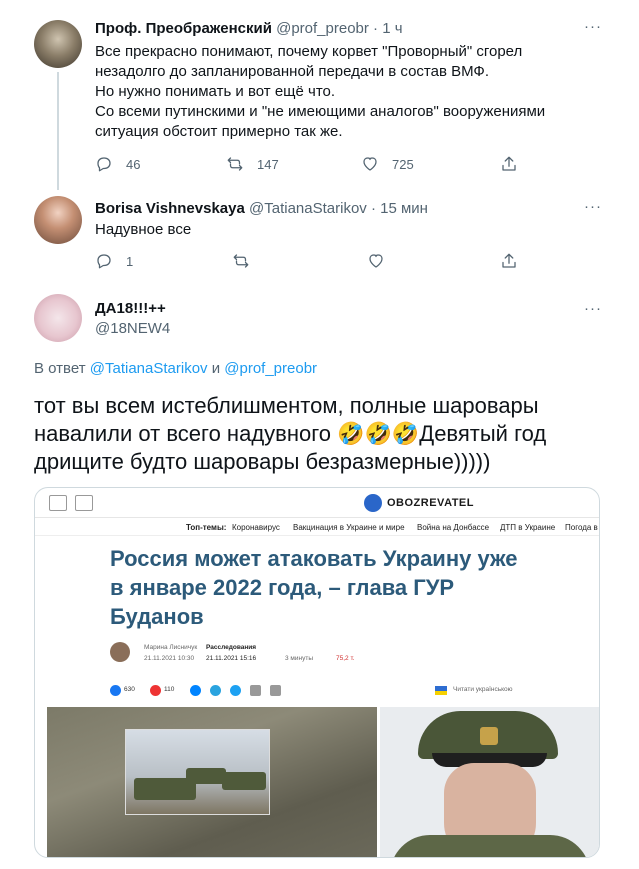 The image size is (639, 869). Describe the element at coordinates (115, 690) in the screenshot. I see `facebook-icon` at that location.